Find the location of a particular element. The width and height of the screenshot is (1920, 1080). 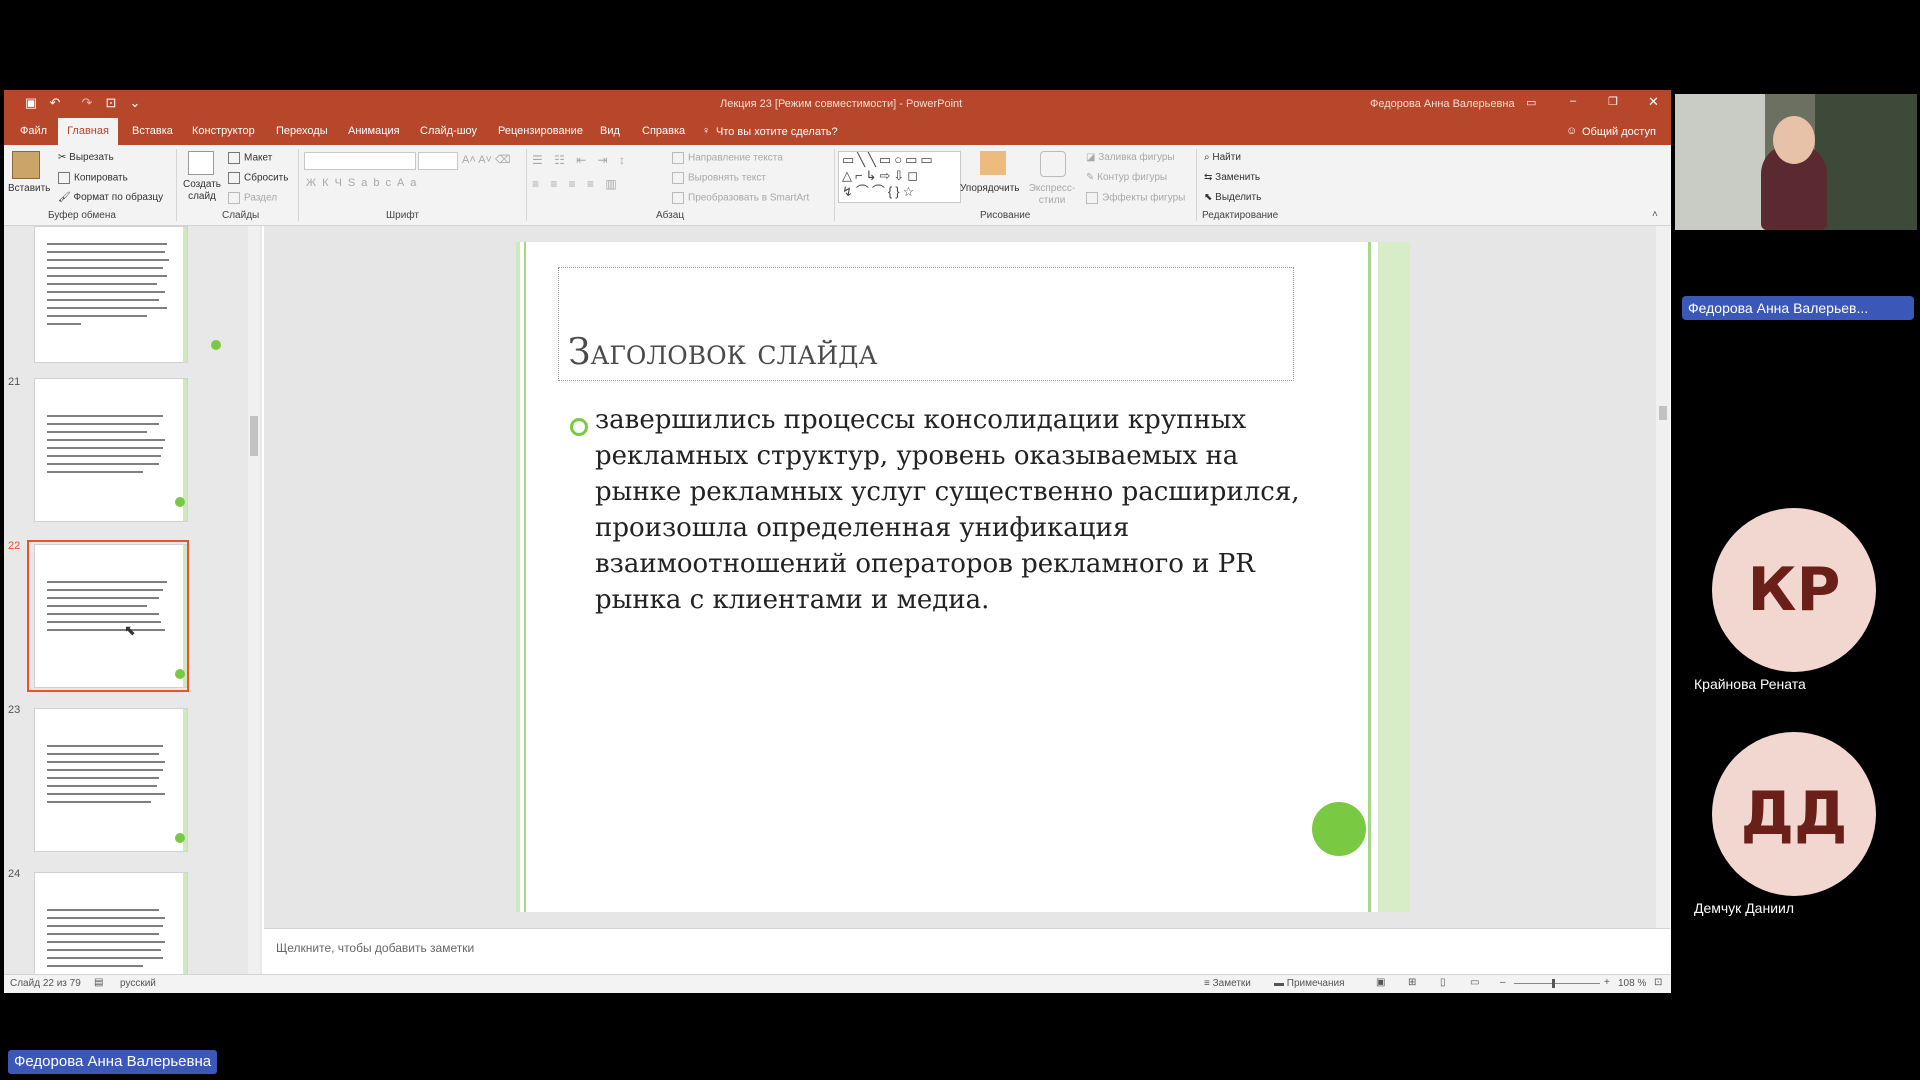

notes-pane: Щелкните, чтобы добавить заметки is located at coordinates (967, 951).